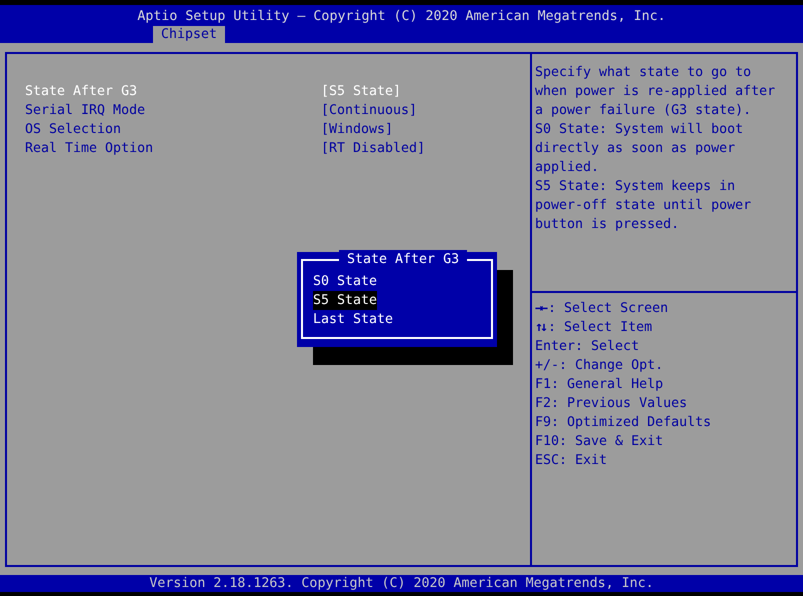 Image resolution: width=803 pixels, height=596 pixels. Describe the element at coordinates (369, 110) in the screenshot. I see `setting-value: [Continuous]` at that location.